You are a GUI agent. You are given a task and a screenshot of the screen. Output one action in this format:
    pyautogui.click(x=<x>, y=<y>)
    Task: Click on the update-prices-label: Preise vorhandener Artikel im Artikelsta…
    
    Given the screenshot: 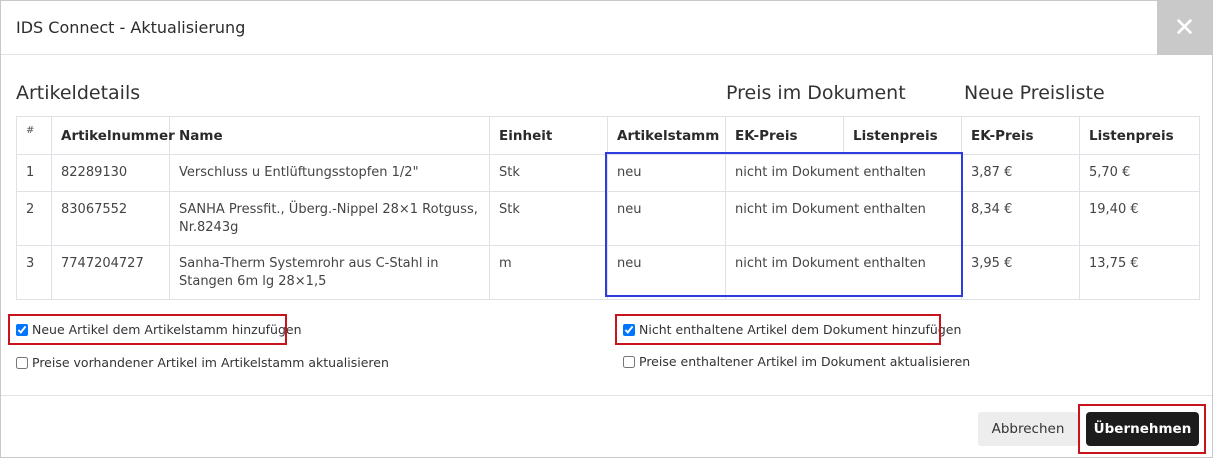 What is the action you would take?
    pyautogui.click(x=210, y=362)
    